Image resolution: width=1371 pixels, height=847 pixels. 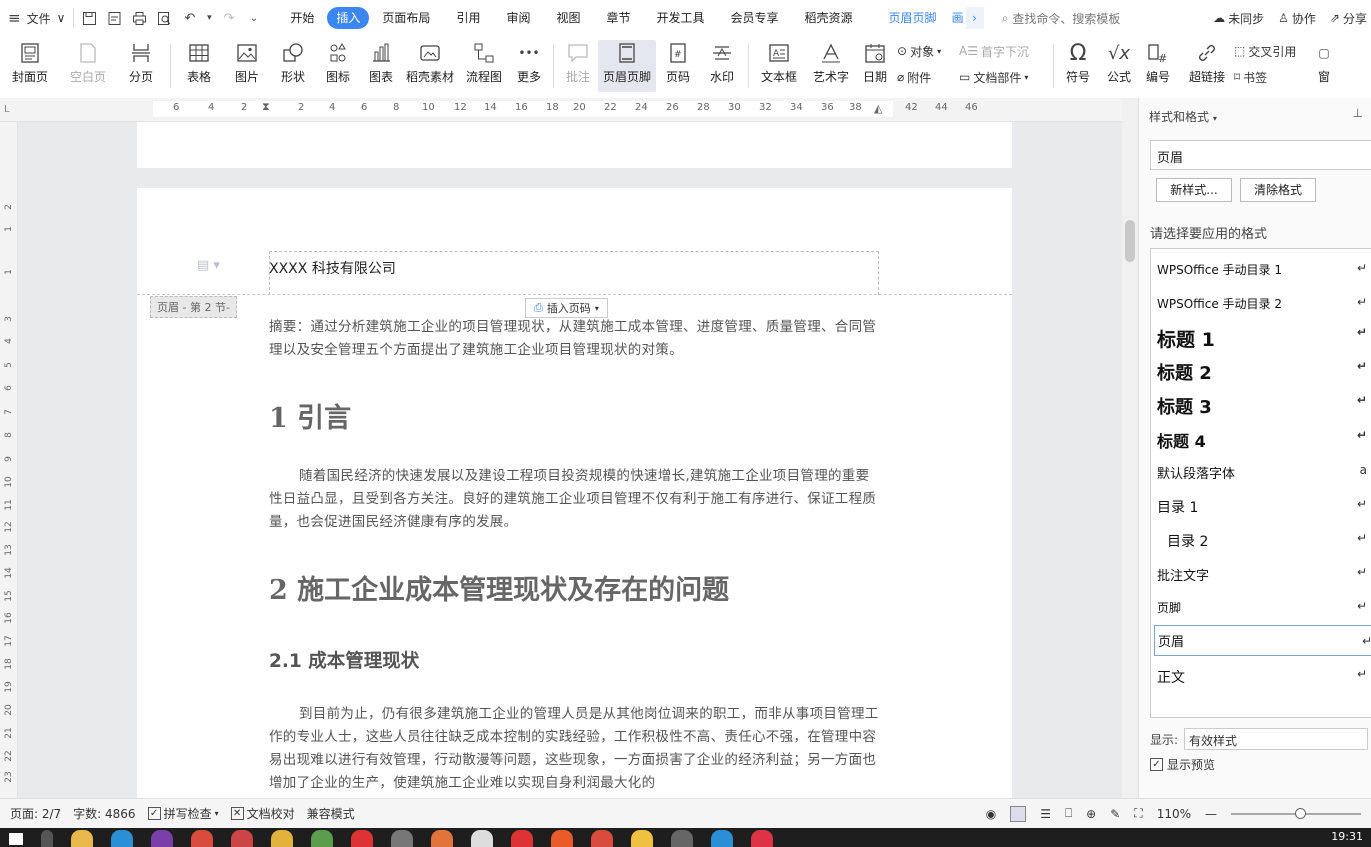 What do you see at coordinates (1347, 835) in the screenshot?
I see `taskbar-clock: 19:31` at bounding box center [1347, 835].